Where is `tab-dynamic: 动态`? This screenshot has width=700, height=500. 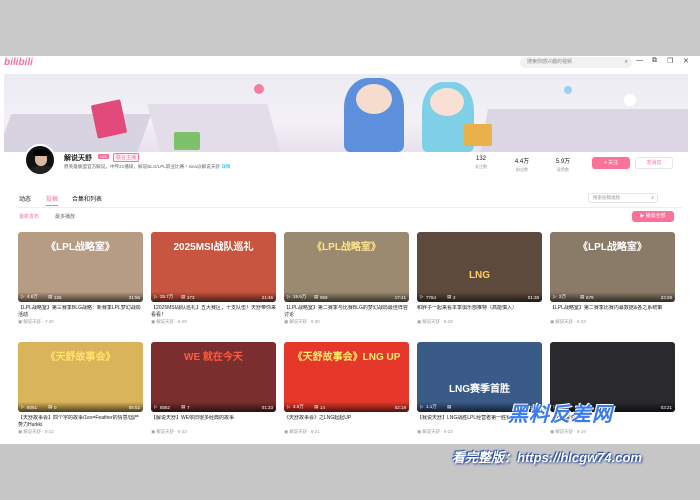
tab-dynamic: 动态 is located at coordinates (25, 198).